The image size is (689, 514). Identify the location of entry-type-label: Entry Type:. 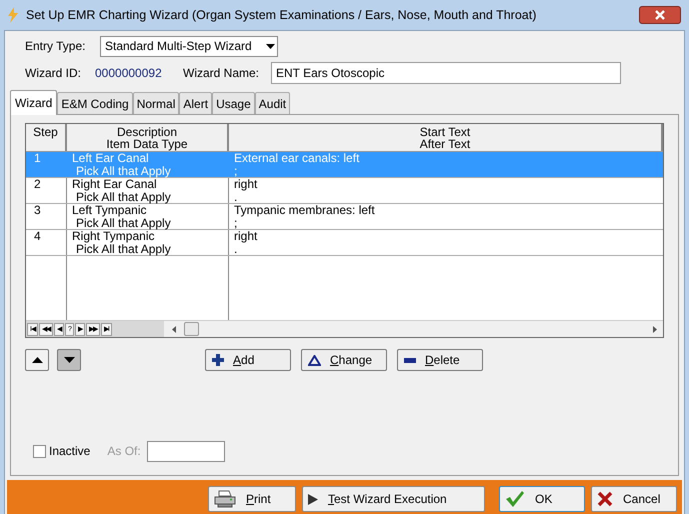
(55, 46).